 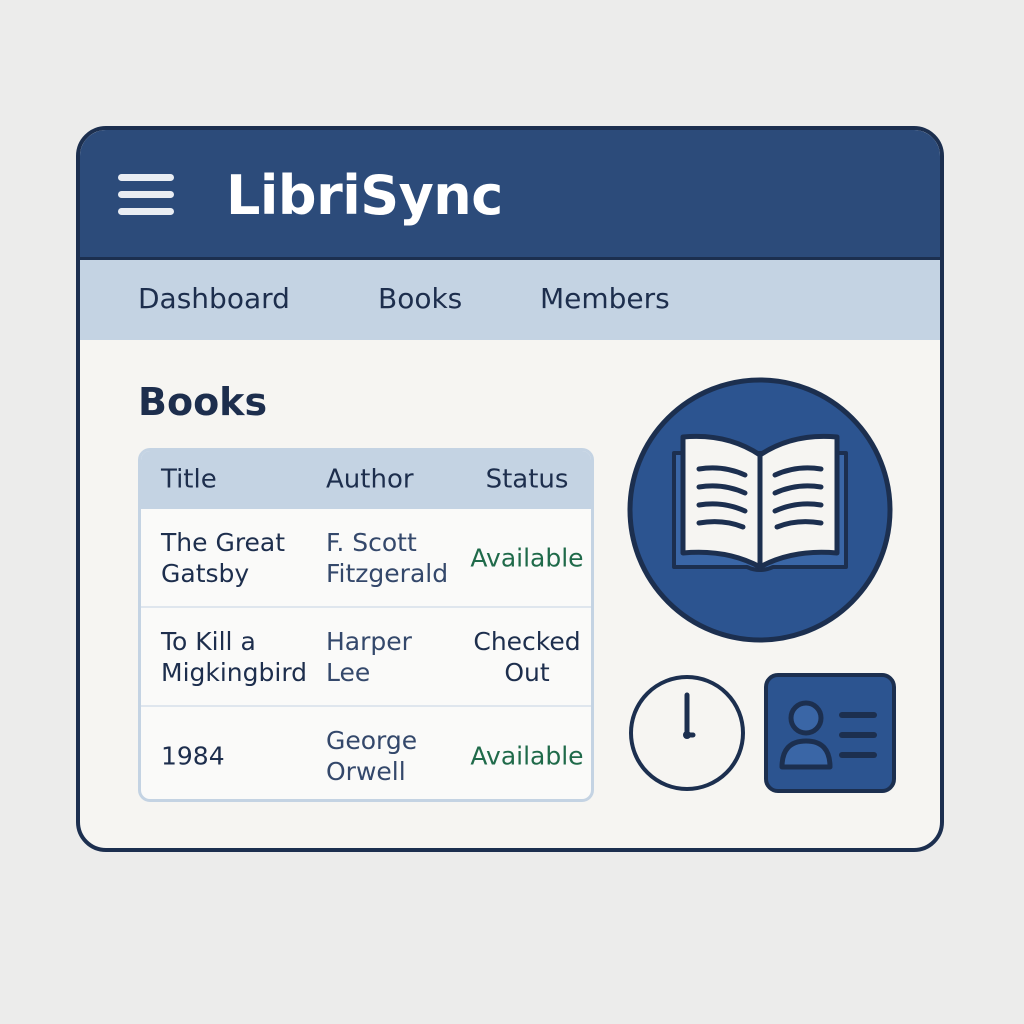 I want to click on book-author: F. Scott Fitzgerald, so click(x=387, y=557).